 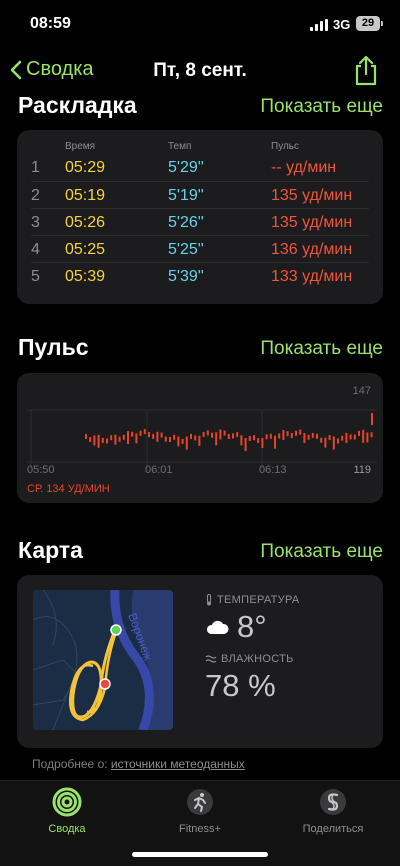 What do you see at coordinates (321, 349) in the screenshot?
I see `heart-show-more: Показать еще` at bounding box center [321, 349].